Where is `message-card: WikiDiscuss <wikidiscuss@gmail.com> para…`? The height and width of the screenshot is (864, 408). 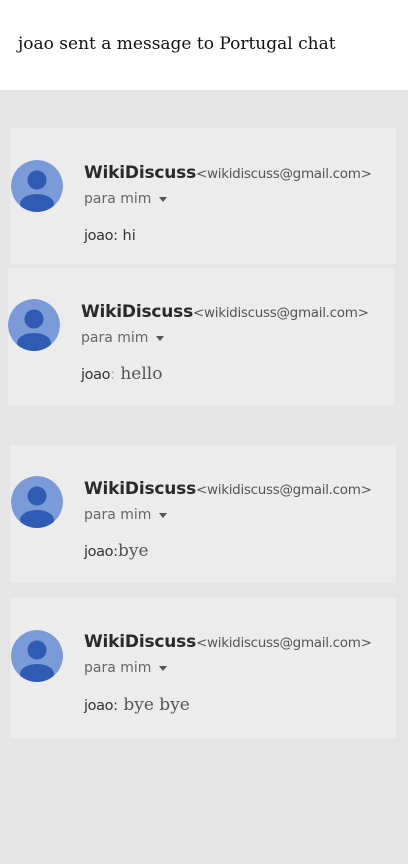 message-card: WikiDiscuss <wikidiscuss@gmail.com> para… is located at coordinates (203, 196).